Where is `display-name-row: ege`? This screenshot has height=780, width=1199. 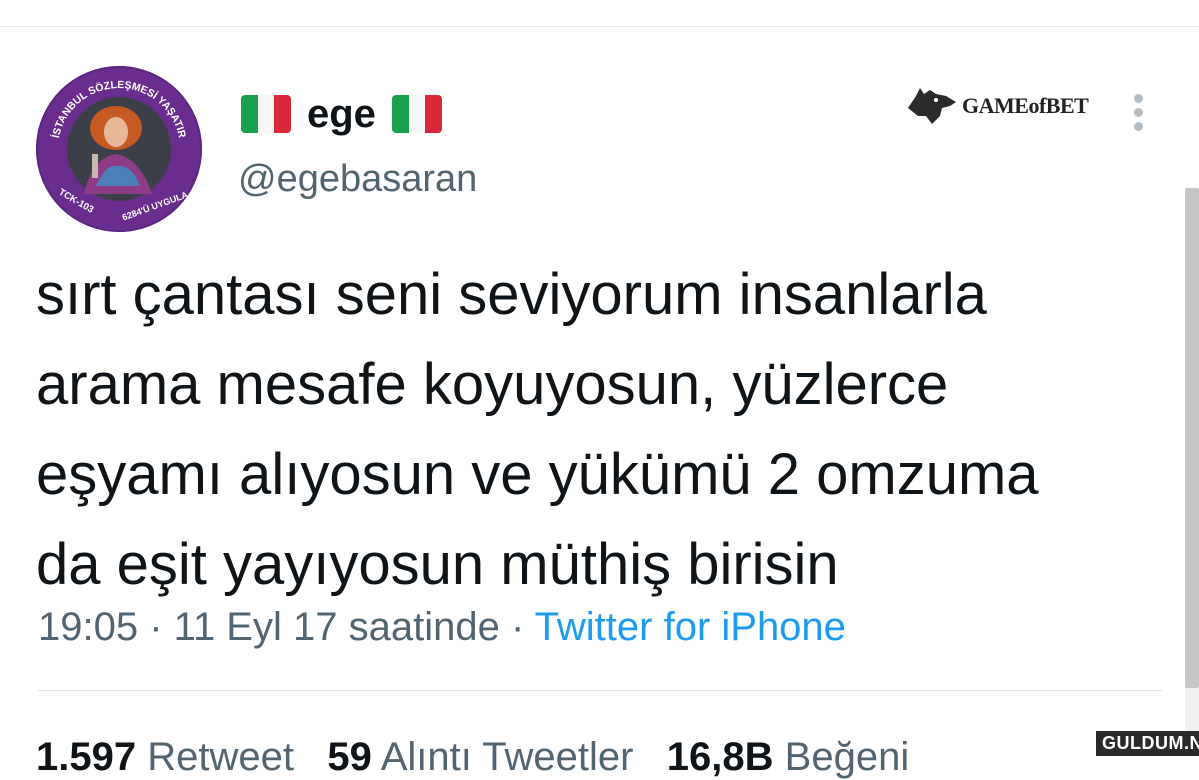 display-name-row: ege is located at coordinates (341, 114).